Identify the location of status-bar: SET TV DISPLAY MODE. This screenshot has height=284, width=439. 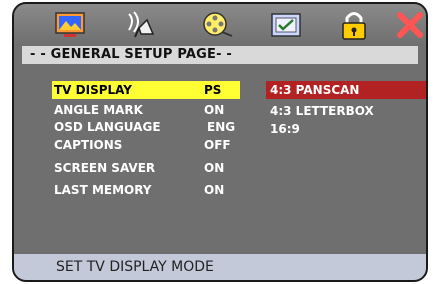
(220, 267).